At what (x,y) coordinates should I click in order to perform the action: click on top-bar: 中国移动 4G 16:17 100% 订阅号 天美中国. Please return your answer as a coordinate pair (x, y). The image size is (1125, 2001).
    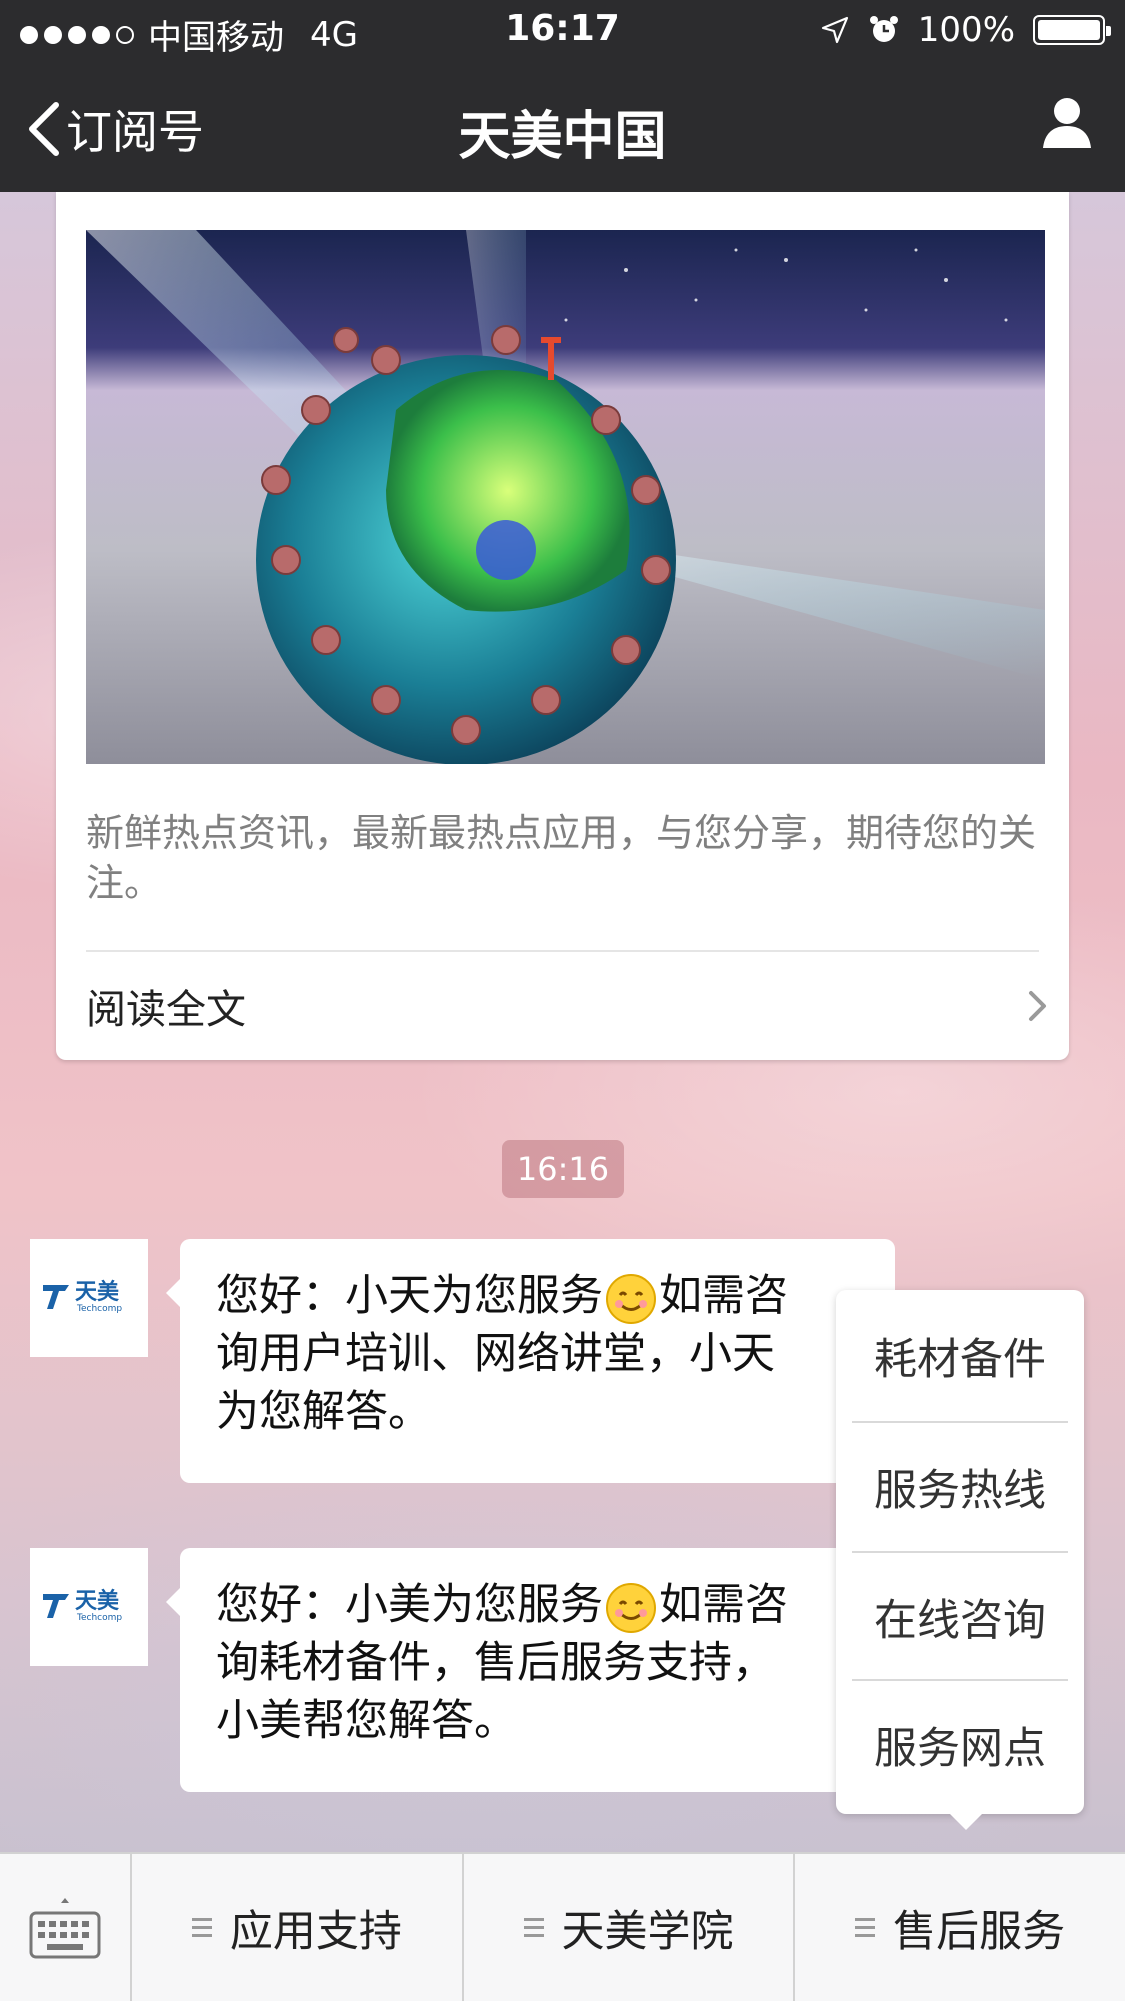
    Looking at the image, I should click on (562, 96).